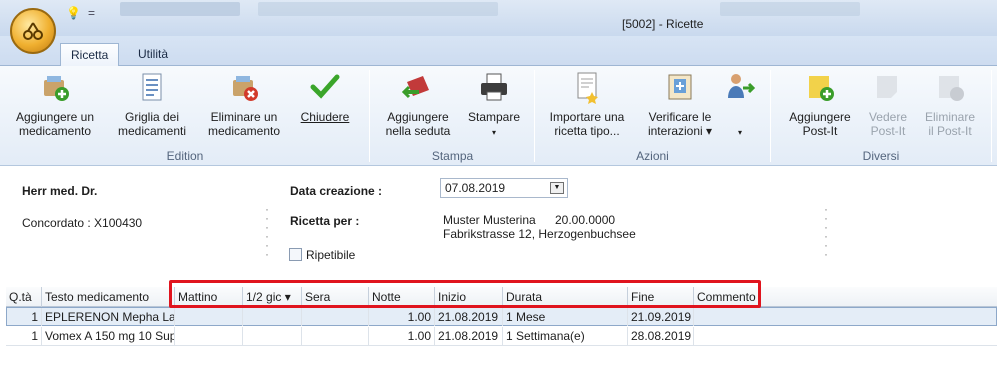 The width and height of the screenshot is (997, 376). I want to click on column-header-duration: Durata, so click(565, 297).